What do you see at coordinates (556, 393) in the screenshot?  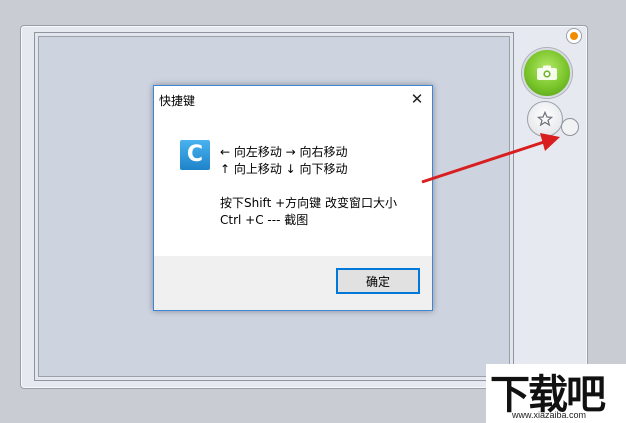 I see `watermark: 下载吧 www.xiazaiba.com` at bounding box center [556, 393].